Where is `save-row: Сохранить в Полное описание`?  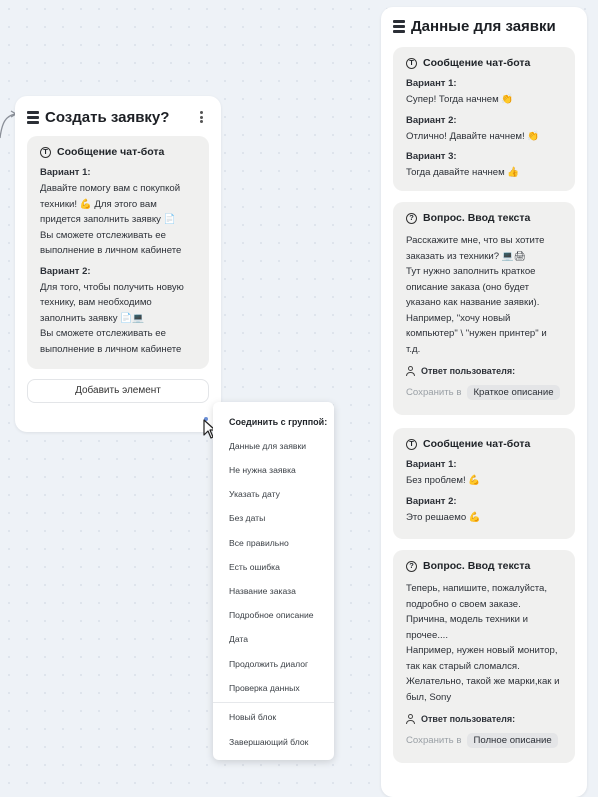
save-row: Сохранить в Полное описание is located at coordinates (484, 740).